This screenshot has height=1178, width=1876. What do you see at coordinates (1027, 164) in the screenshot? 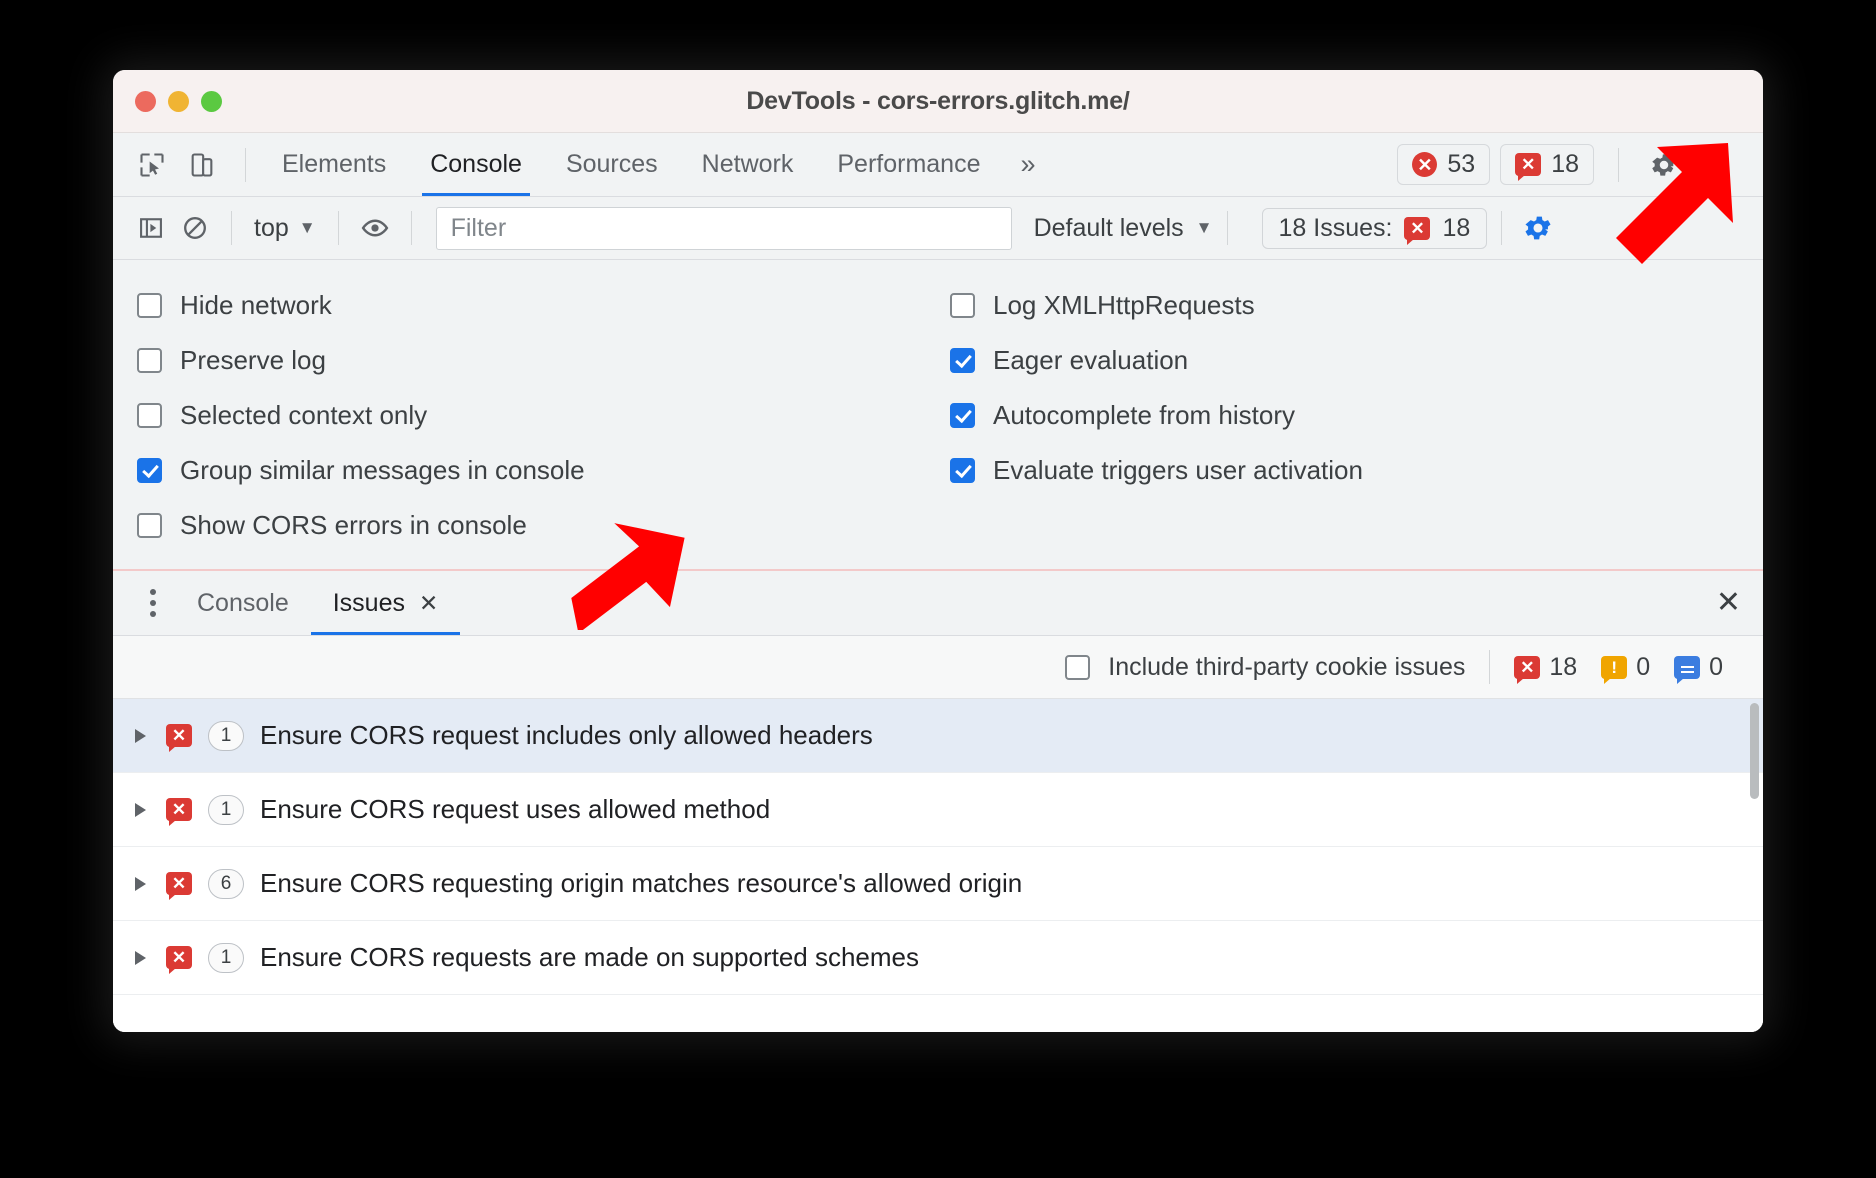
I see `more-tabs-button: »` at bounding box center [1027, 164].